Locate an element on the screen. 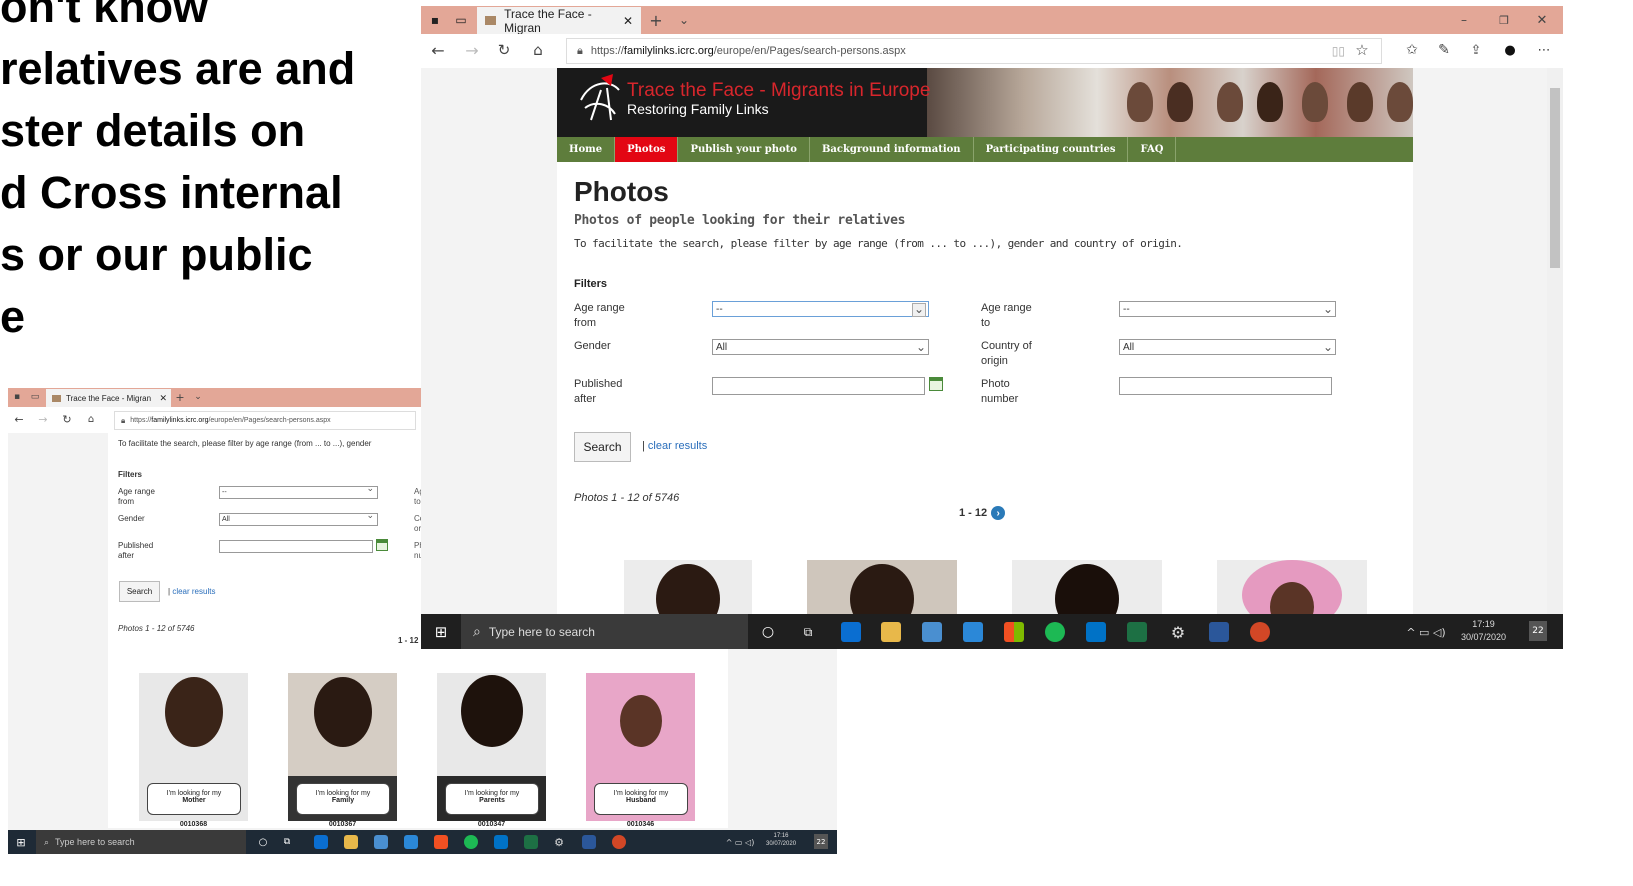 This screenshot has height=886, width=1633. nav-faq: FAQ is located at coordinates (1152, 149).